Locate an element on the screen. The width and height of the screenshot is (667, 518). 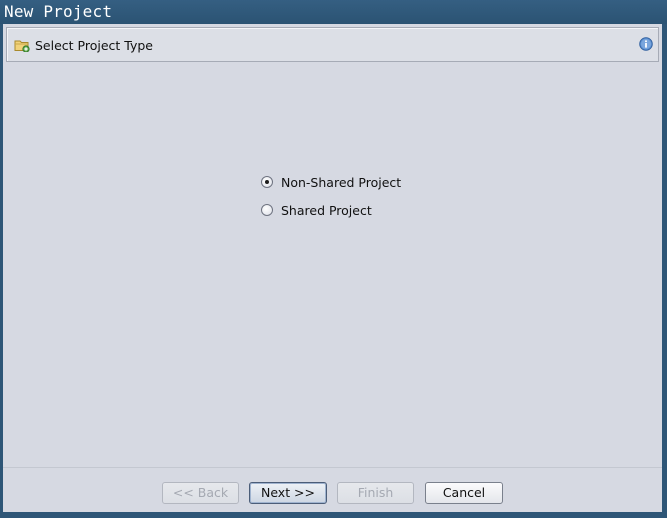
non-shared-radio is located at coordinates (267, 182).